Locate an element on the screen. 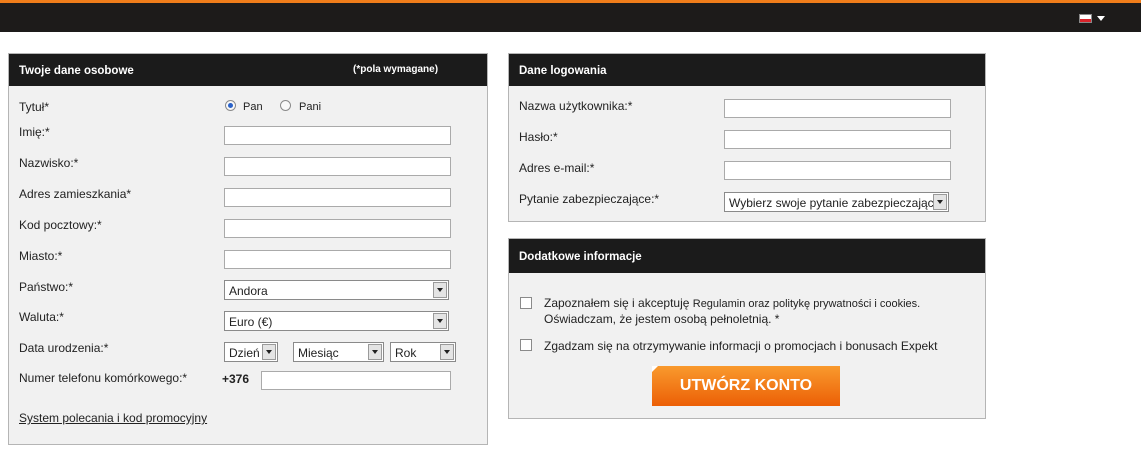  postal-code-label: Kod pocztowy:* is located at coordinates (60, 225).